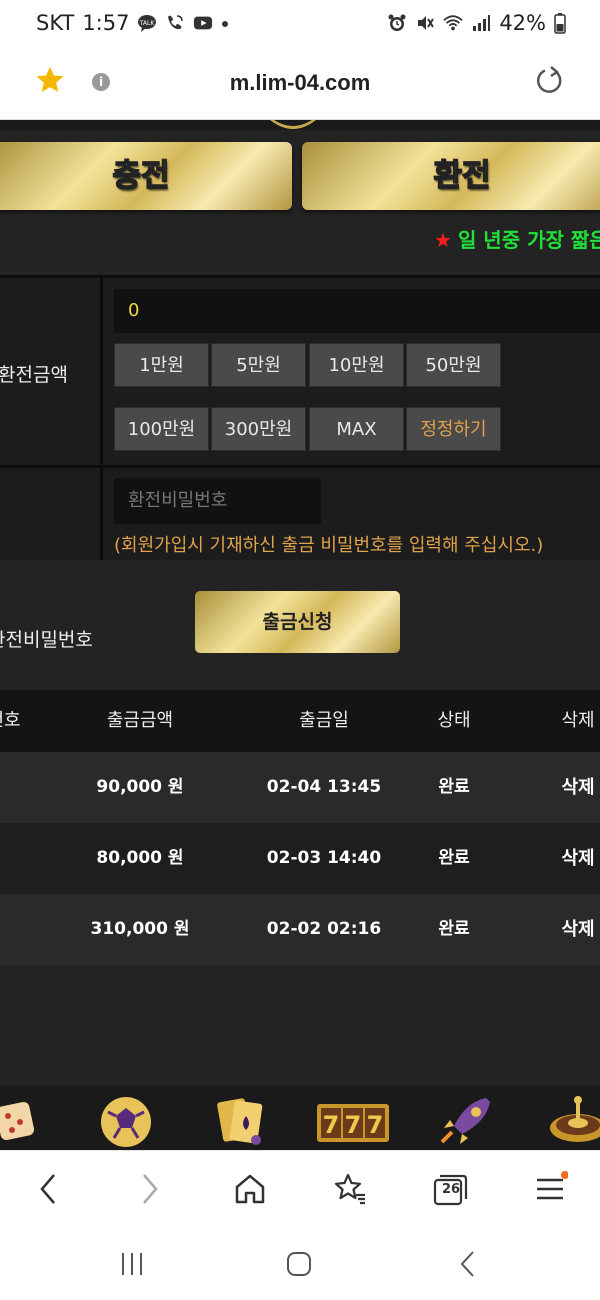  I want to click on carrier-label: SKT, so click(55, 23).